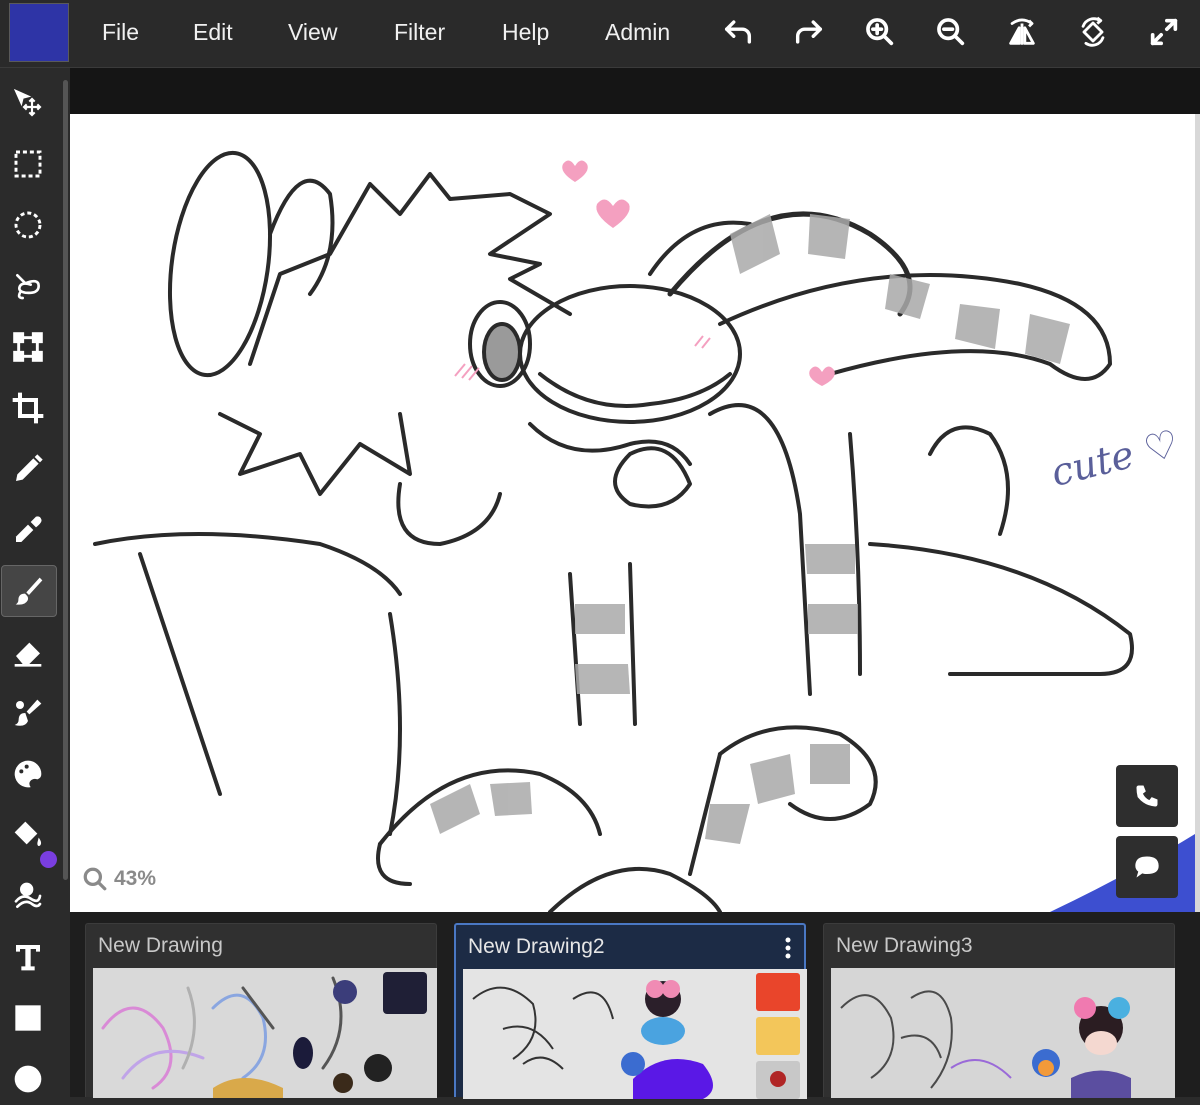  I want to click on lasso-tool, so click(28, 286).